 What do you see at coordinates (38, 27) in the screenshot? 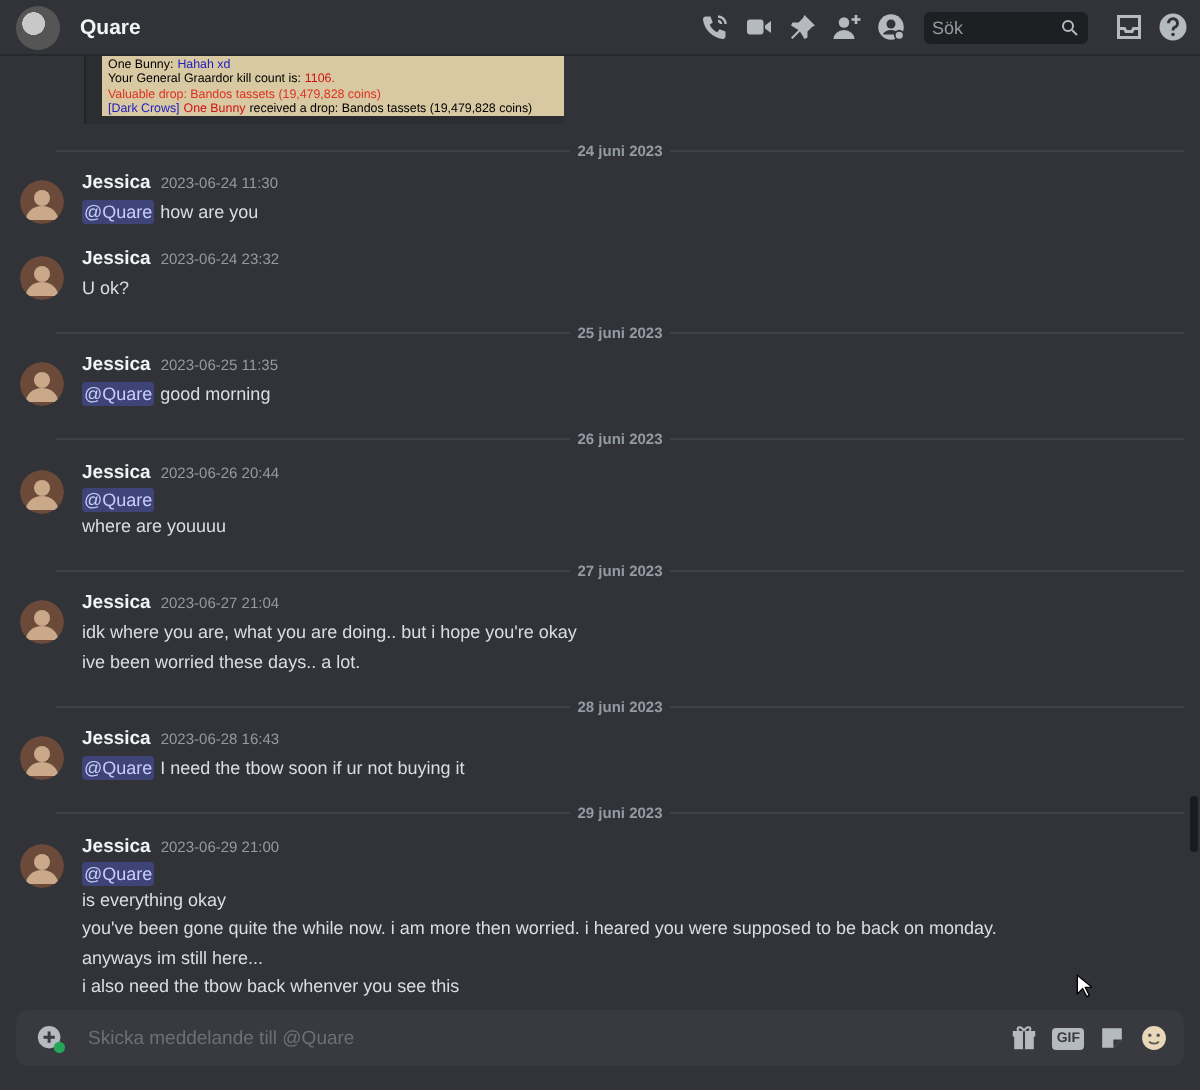
I see `group-icon` at bounding box center [38, 27].